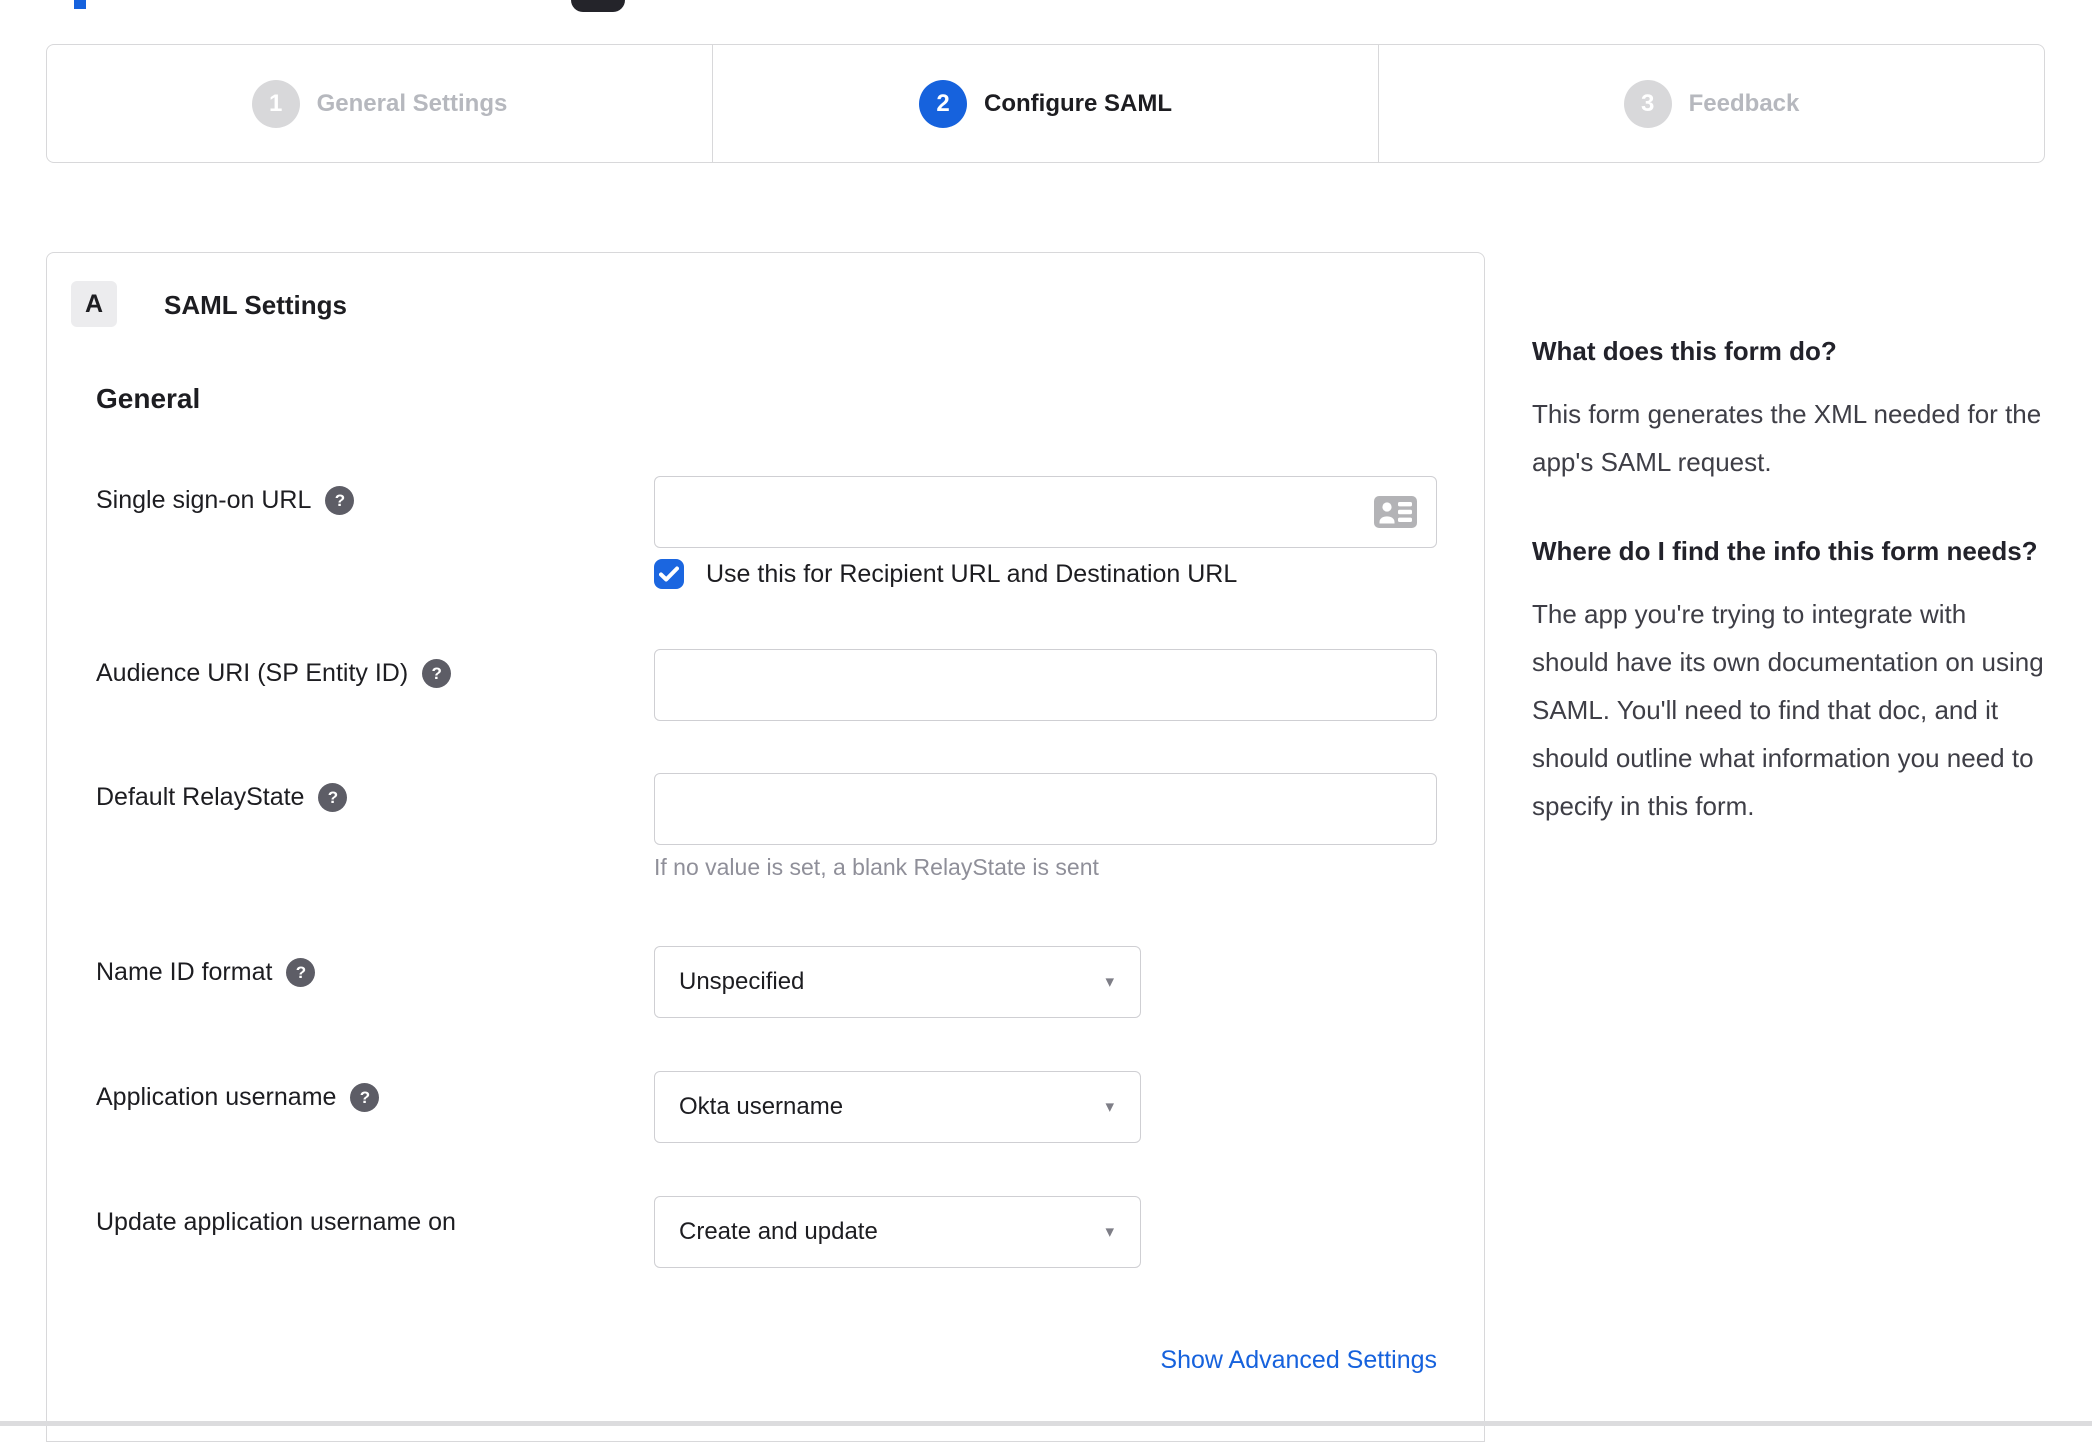  Describe the element at coordinates (1395, 512) in the screenshot. I see `address-card-icon` at that location.